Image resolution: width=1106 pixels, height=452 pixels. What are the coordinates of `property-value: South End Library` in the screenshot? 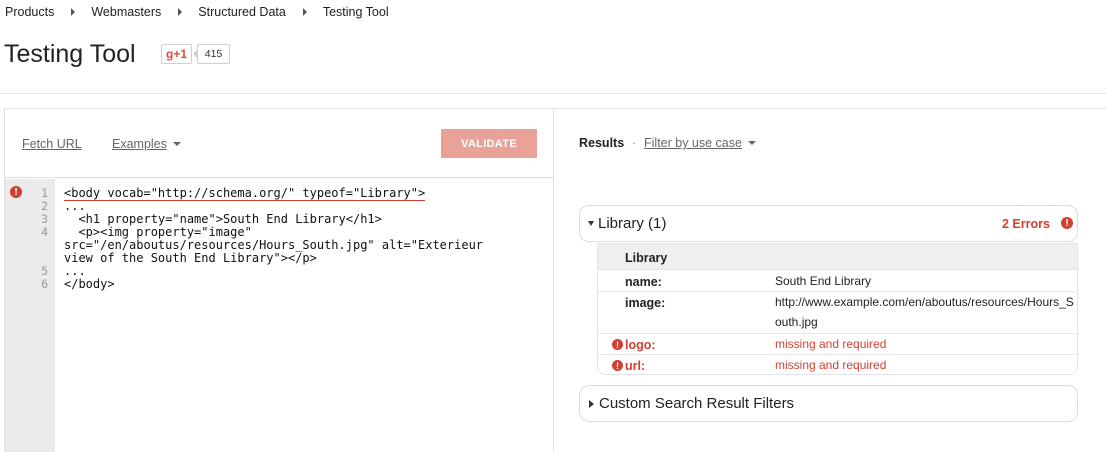 It's located at (823, 281).